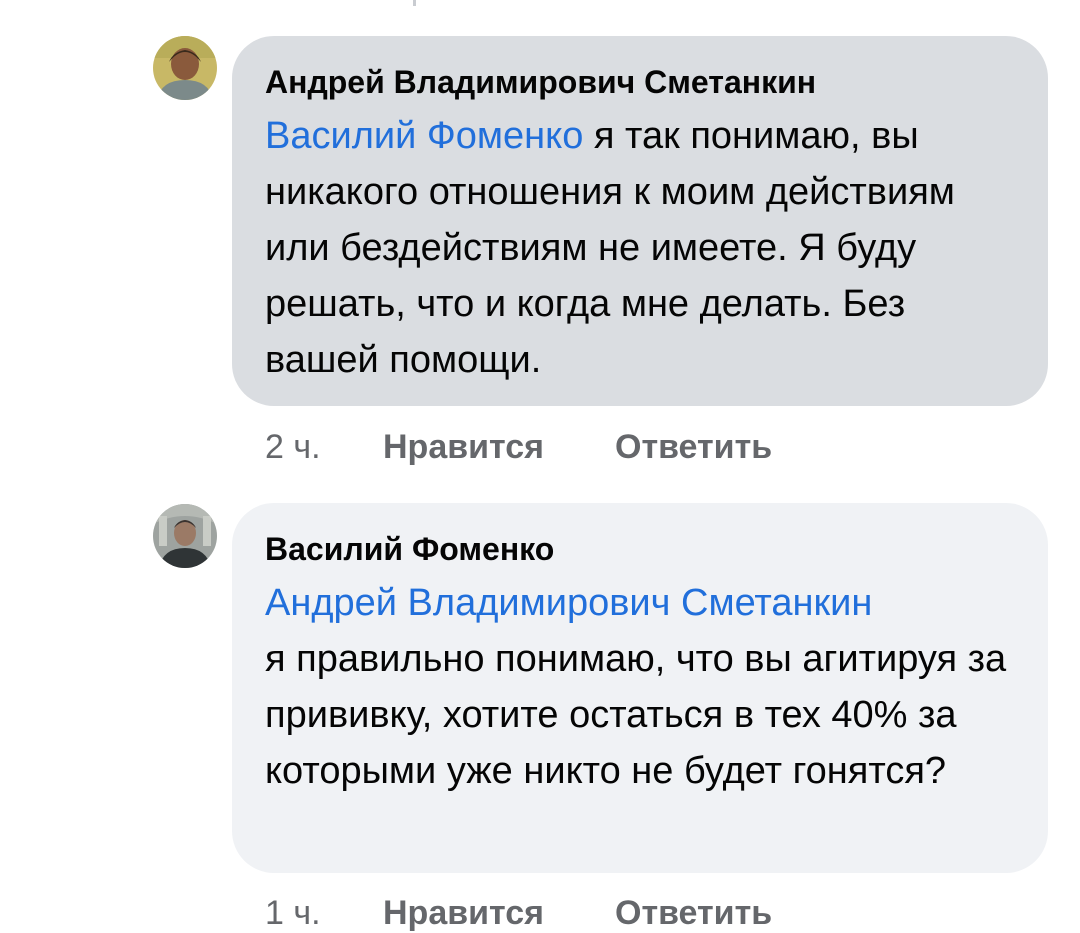  What do you see at coordinates (568, 603) in the screenshot?
I see `mention-link: Андрей Владимирович Сметанкин` at bounding box center [568, 603].